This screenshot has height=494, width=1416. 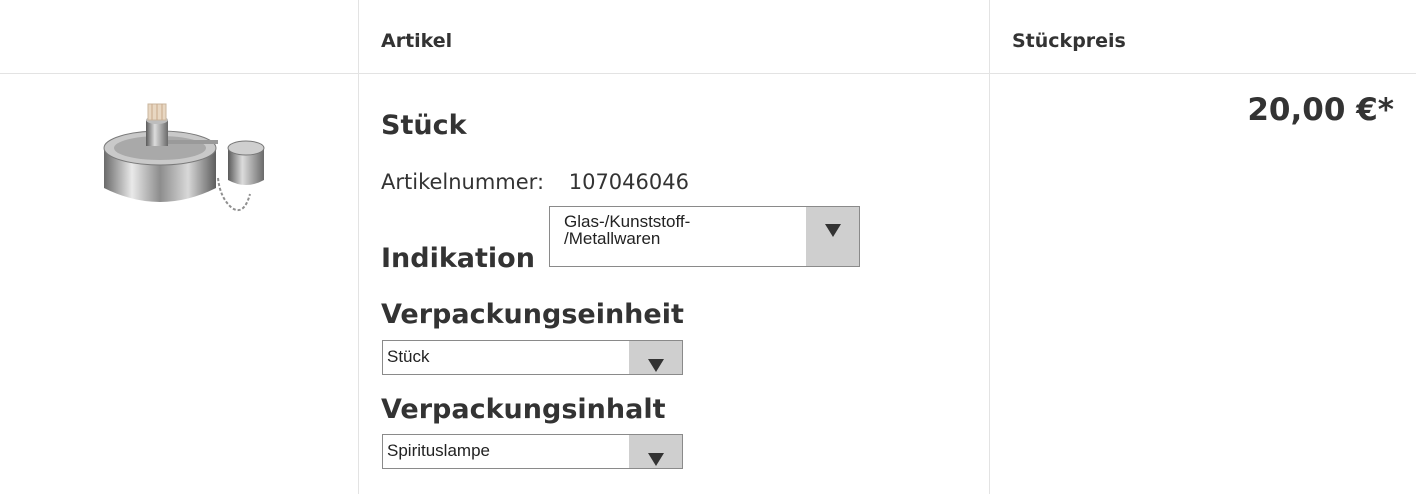 What do you see at coordinates (1069, 41) in the screenshot?
I see `header-unit-price: Stückpreis` at bounding box center [1069, 41].